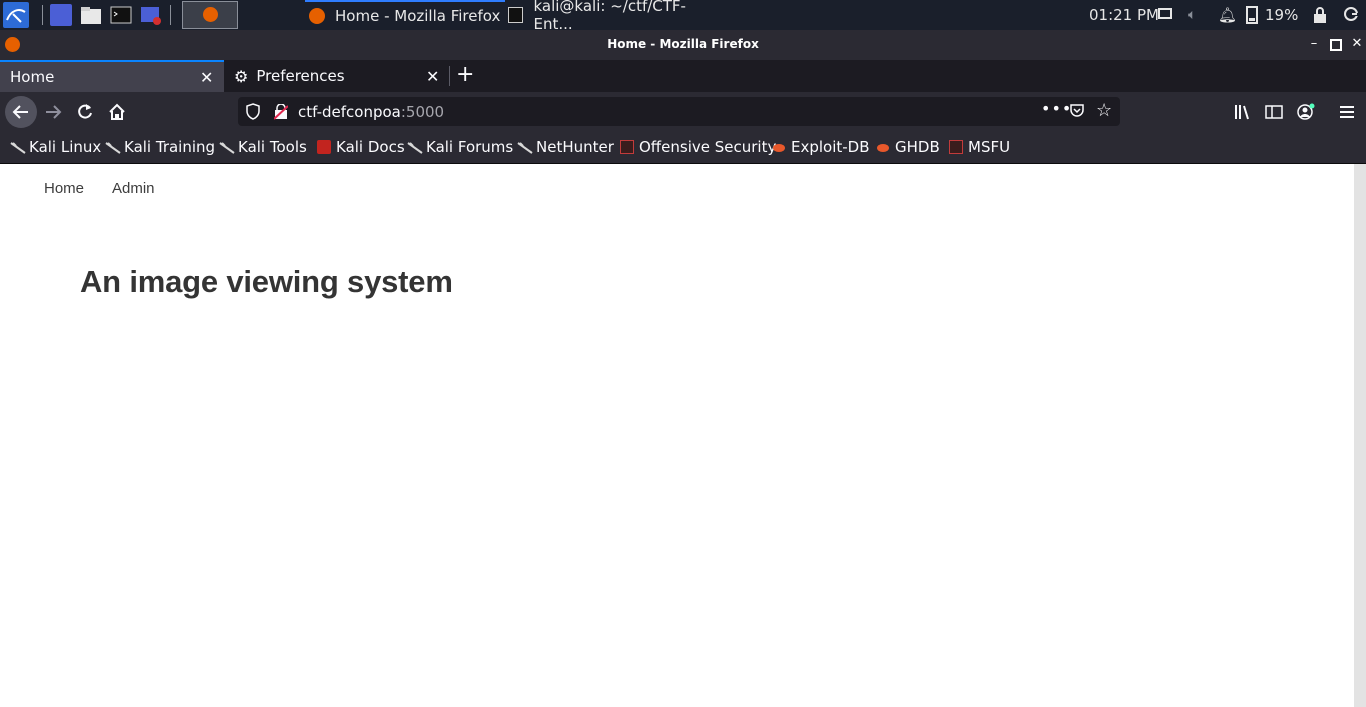 The height and width of the screenshot is (707, 1366). Describe the element at coordinates (683, 76) in the screenshot. I see `tab-strip: Home ✕ ⚙ Preferences ✕ +` at that location.